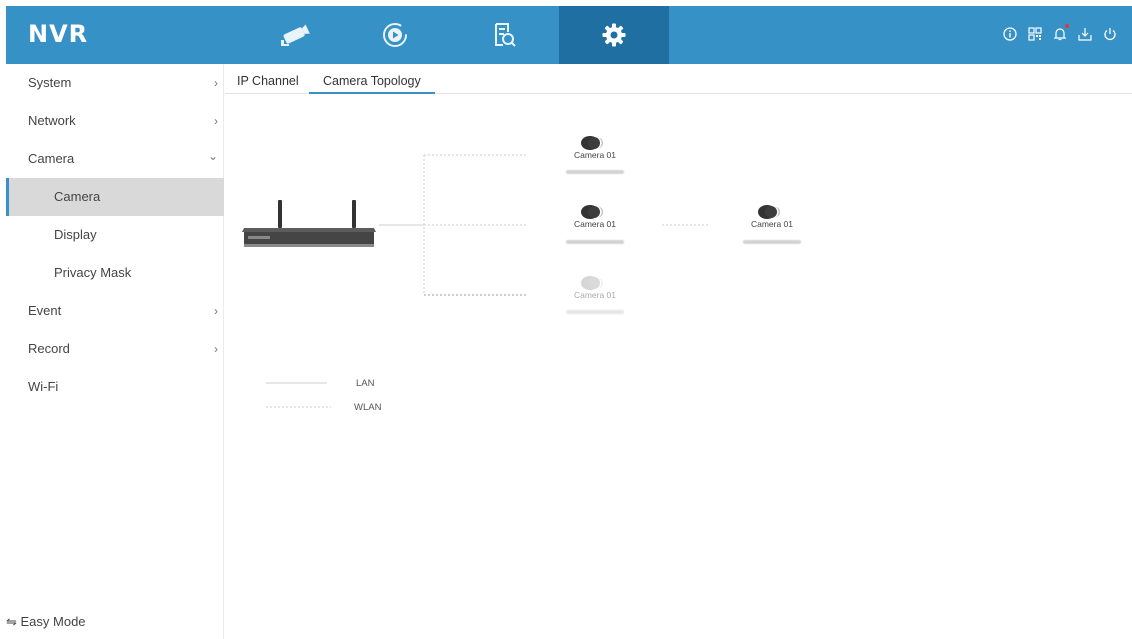  Describe the element at coordinates (52, 120) in the screenshot. I see `sidebar-item-label: Network` at that location.